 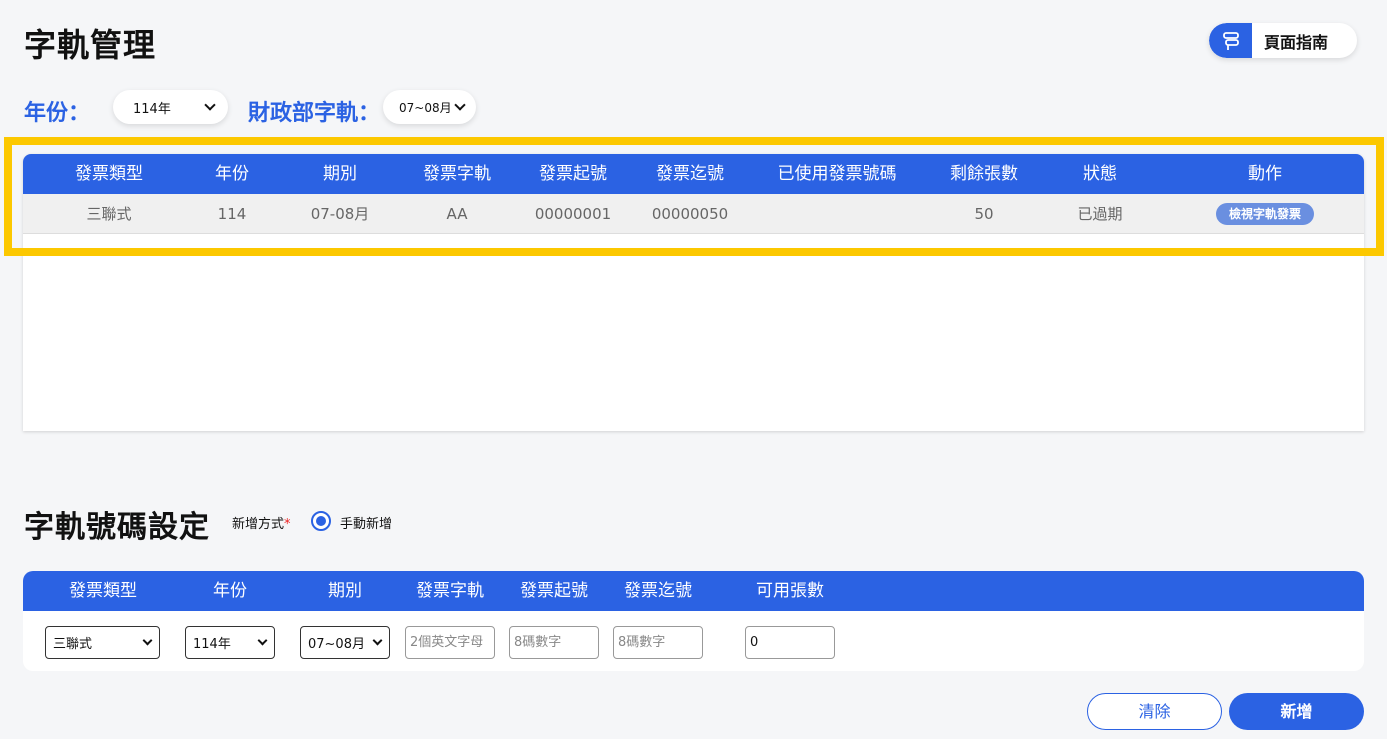 What do you see at coordinates (693, 591) in the screenshot?
I see `settings-form-header: 發票類型 年份 期別 發票字軌 發票起號 發票迄號 可用張數` at bounding box center [693, 591].